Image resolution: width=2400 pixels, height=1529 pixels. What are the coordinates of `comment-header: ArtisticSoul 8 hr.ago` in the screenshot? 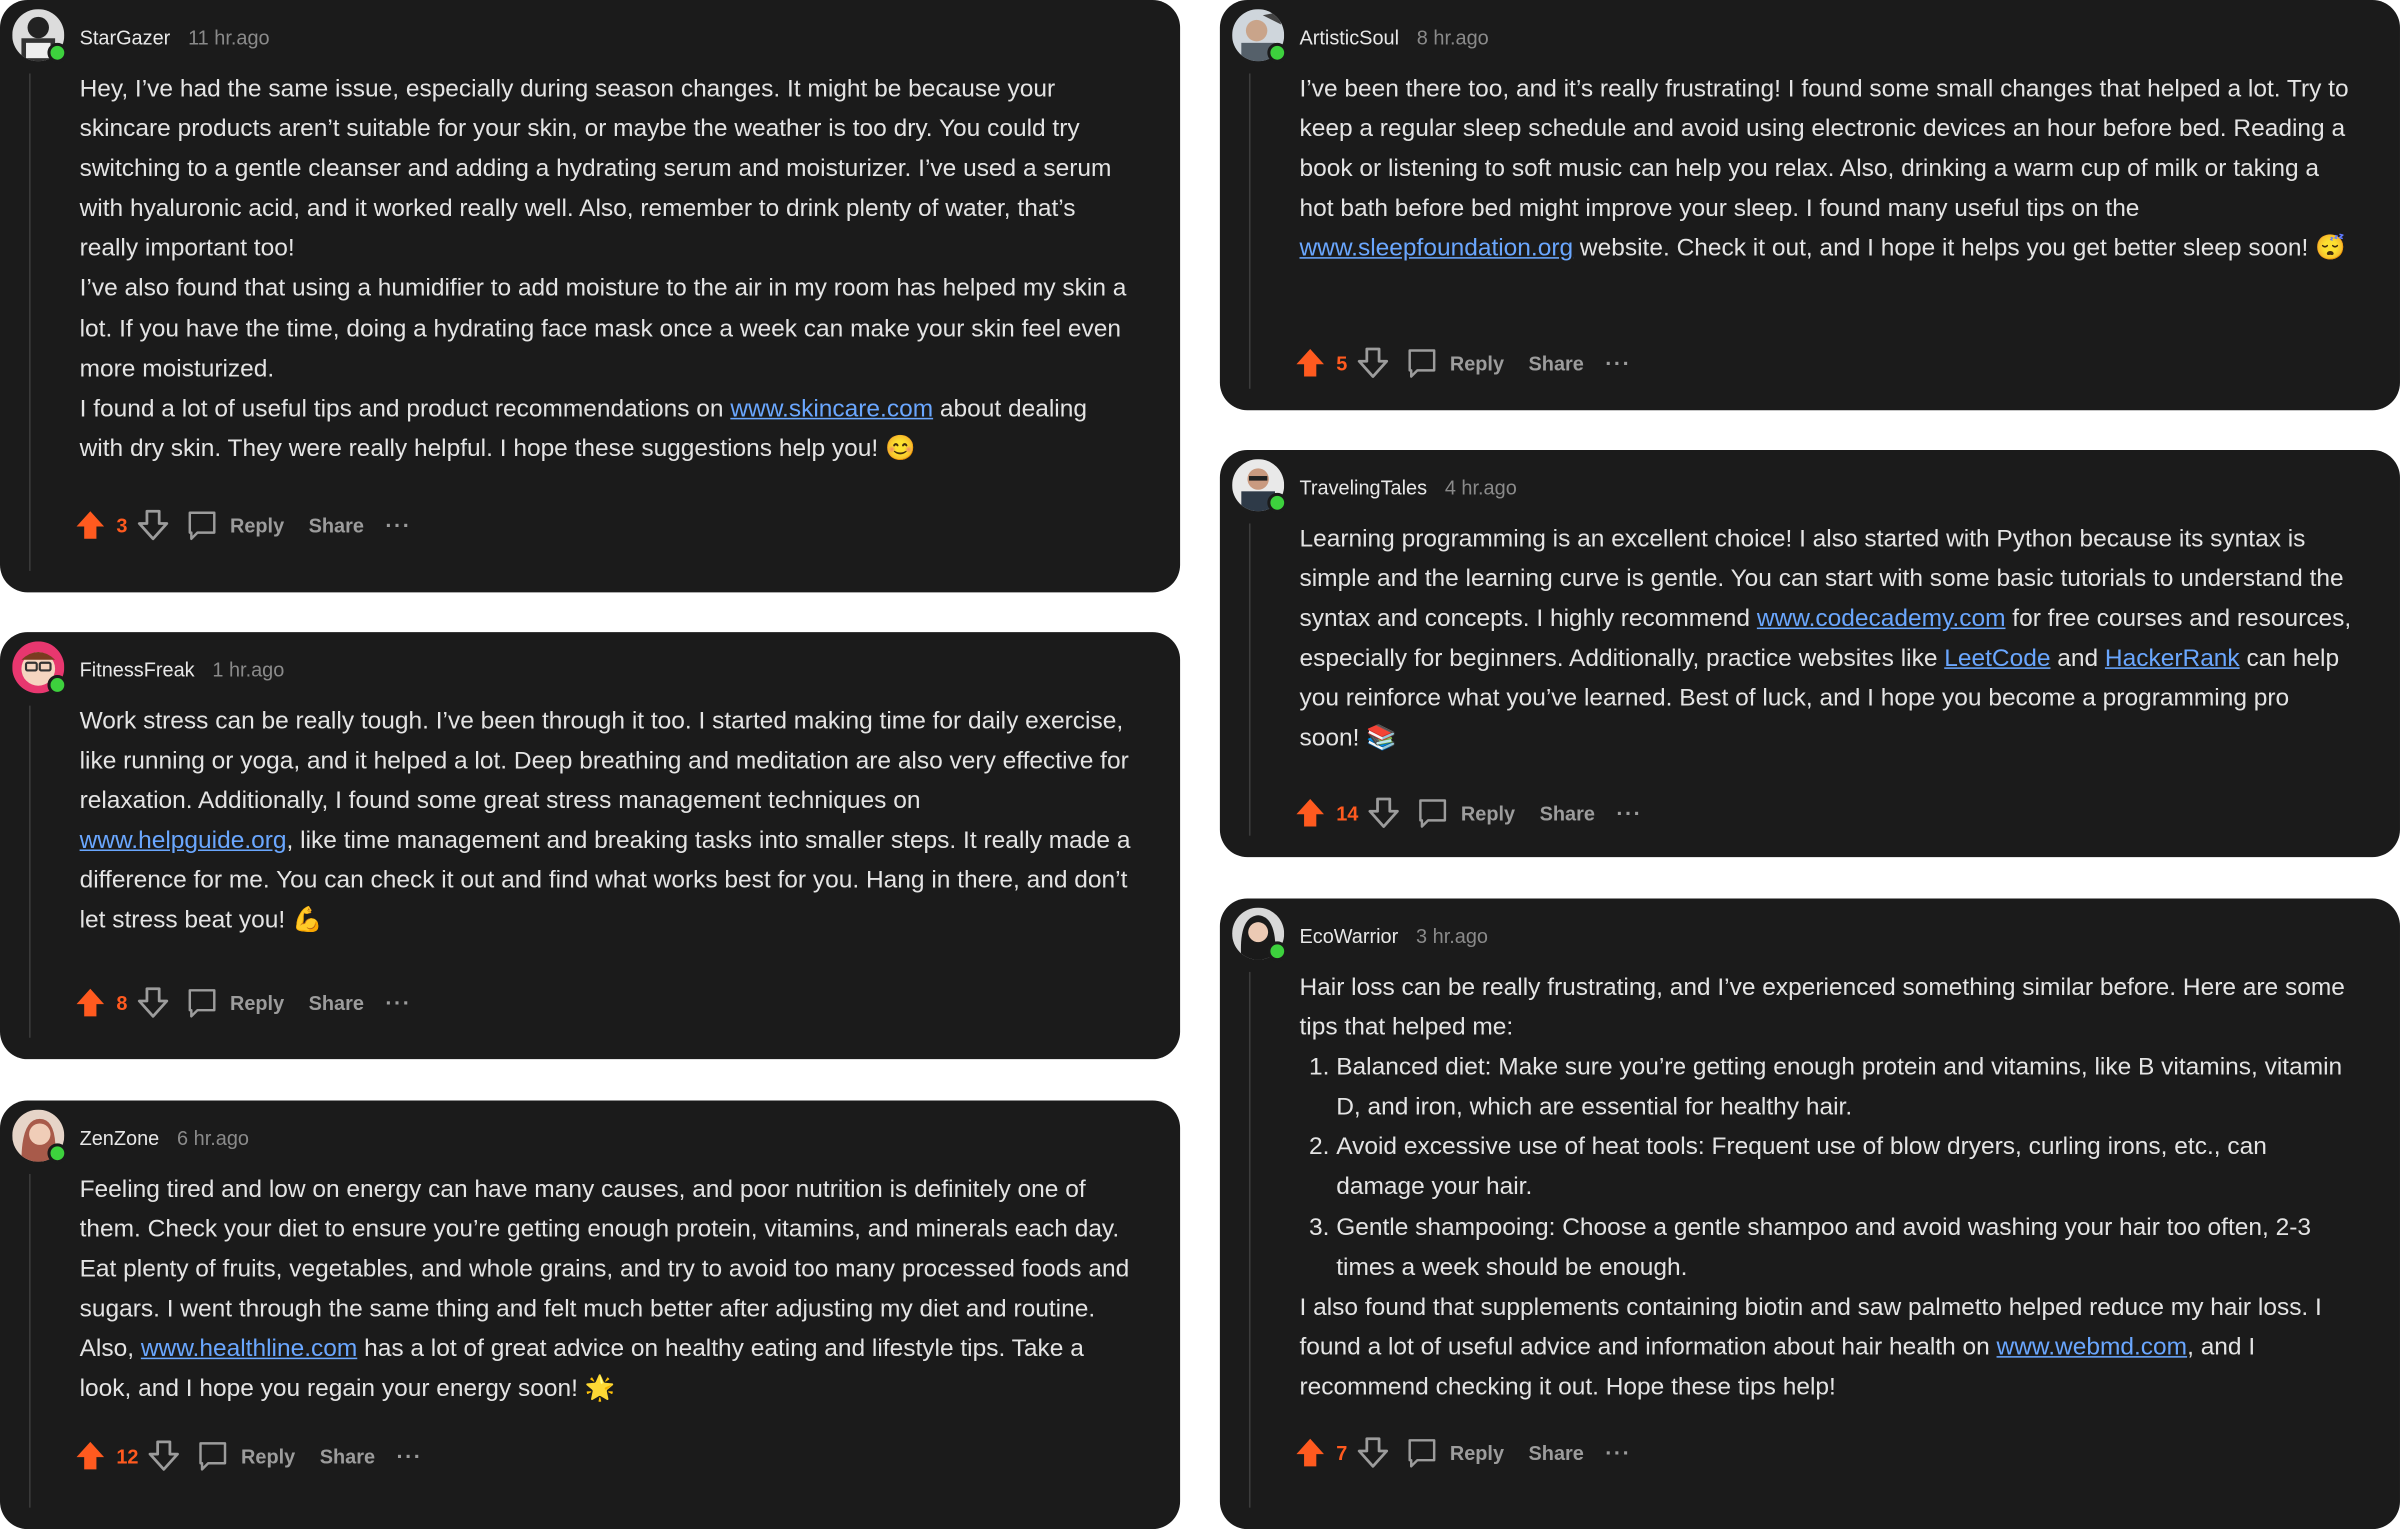 It's located at (1393, 37).